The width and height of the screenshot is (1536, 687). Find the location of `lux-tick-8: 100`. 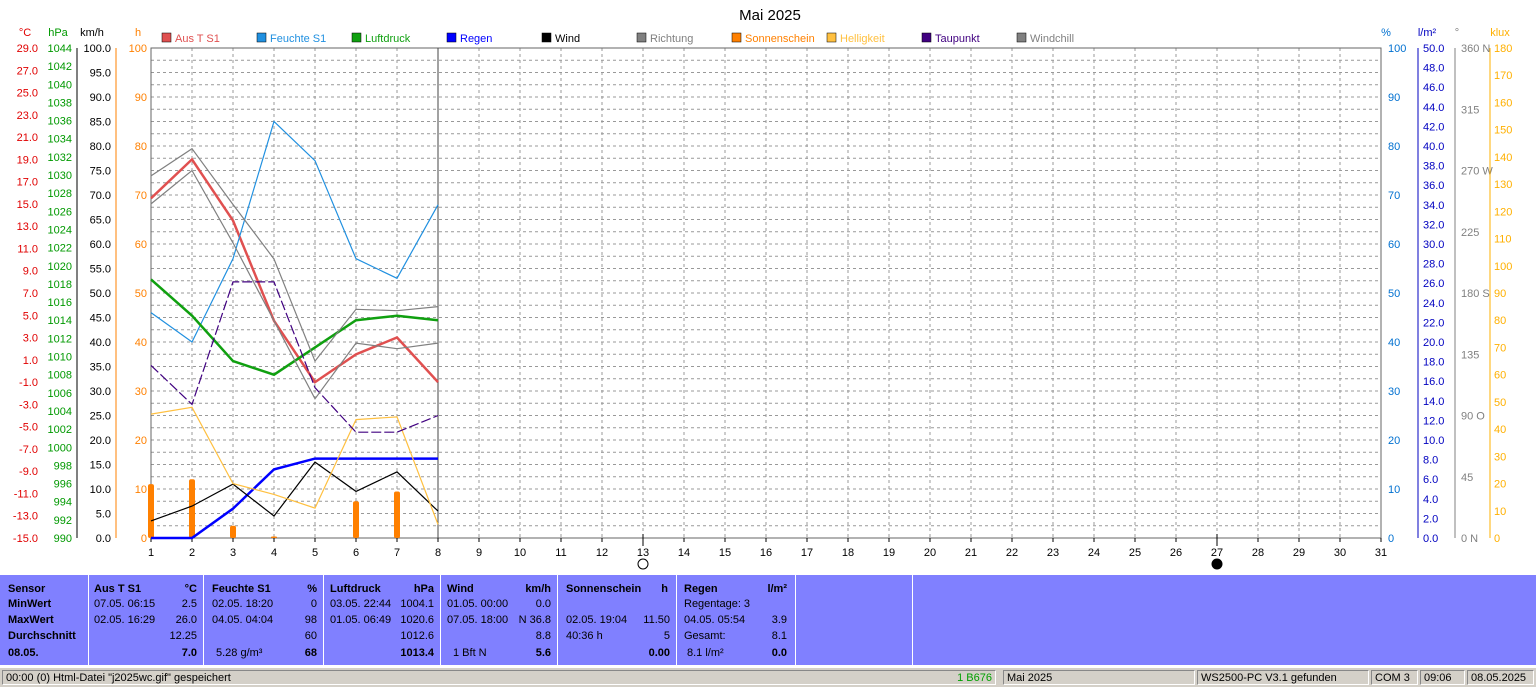

lux-tick-8: 100 is located at coordinates (1503, 267).